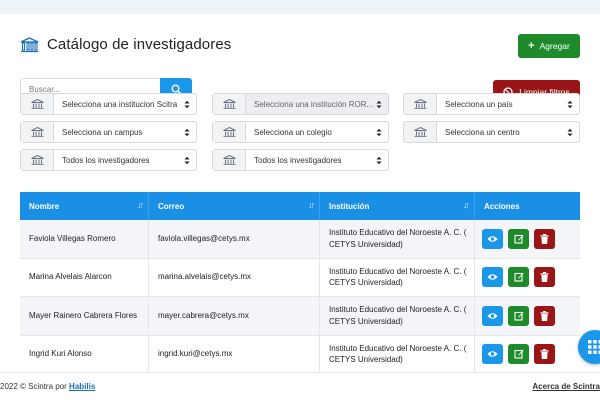  What do you see at coordinates (234, 277) in the screenshot?
I see `cell-email: marina.alvelais@cetys.mx` at bounding box center [234, 277].